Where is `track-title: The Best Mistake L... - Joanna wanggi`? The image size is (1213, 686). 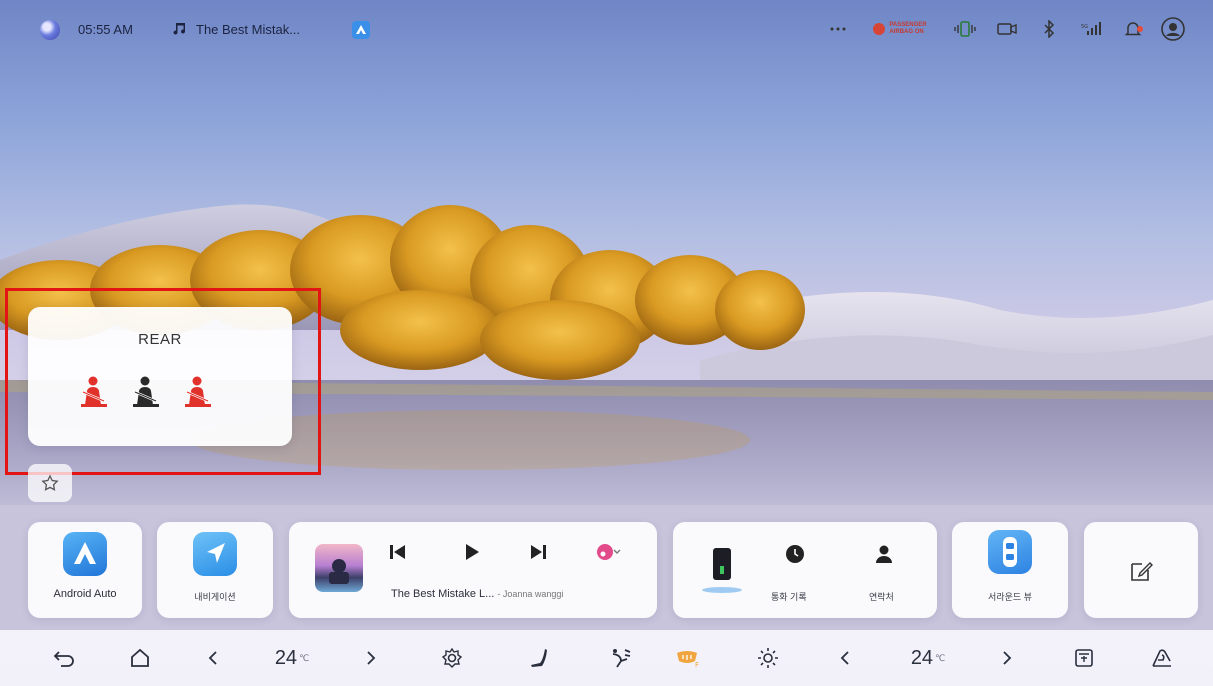 track-title: The Best Mistake L... - Joanna wanggi is located at coordinates (477, 594).